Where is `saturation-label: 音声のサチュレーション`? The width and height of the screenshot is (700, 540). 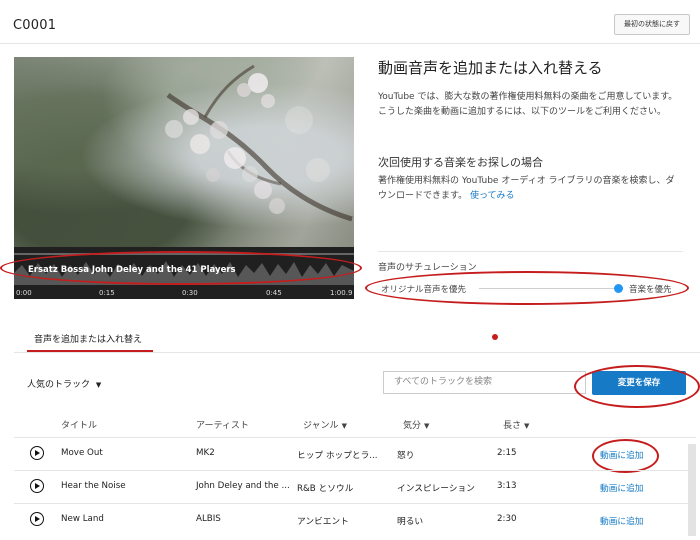 saturation-label: 音声のサチュレーション is located at coordinates (427, 268).